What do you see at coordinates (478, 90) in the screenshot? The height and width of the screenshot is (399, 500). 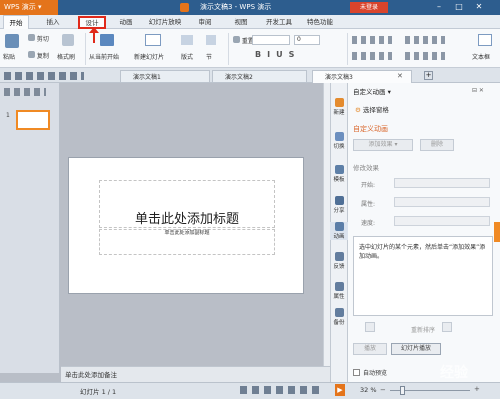 I see `pane-header-icons: ⊟ ✕` at bounding box center [478, 90].